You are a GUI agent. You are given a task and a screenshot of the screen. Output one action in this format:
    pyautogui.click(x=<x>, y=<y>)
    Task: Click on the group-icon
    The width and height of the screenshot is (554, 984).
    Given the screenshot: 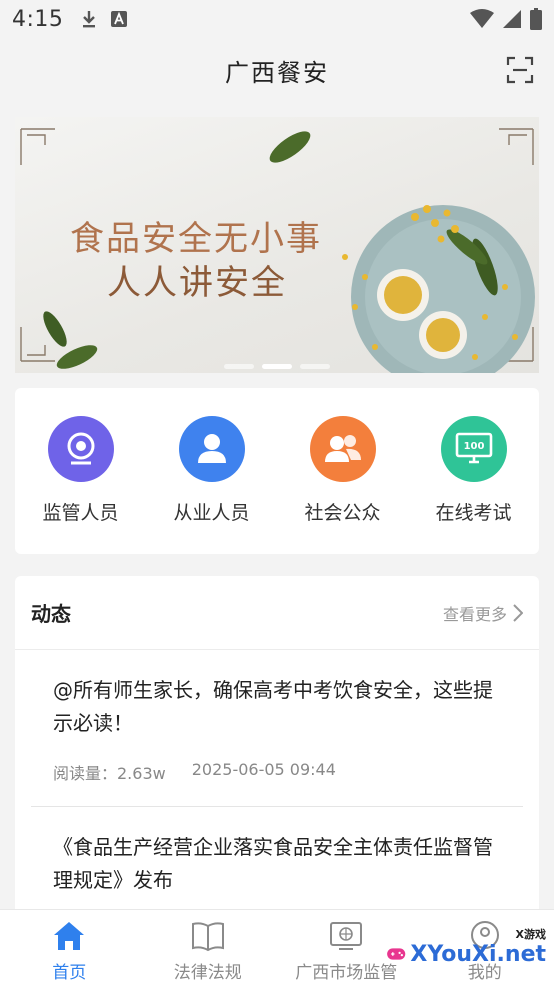 What is the action you would take?
    pyautogui.click(x=342, y=449)
    